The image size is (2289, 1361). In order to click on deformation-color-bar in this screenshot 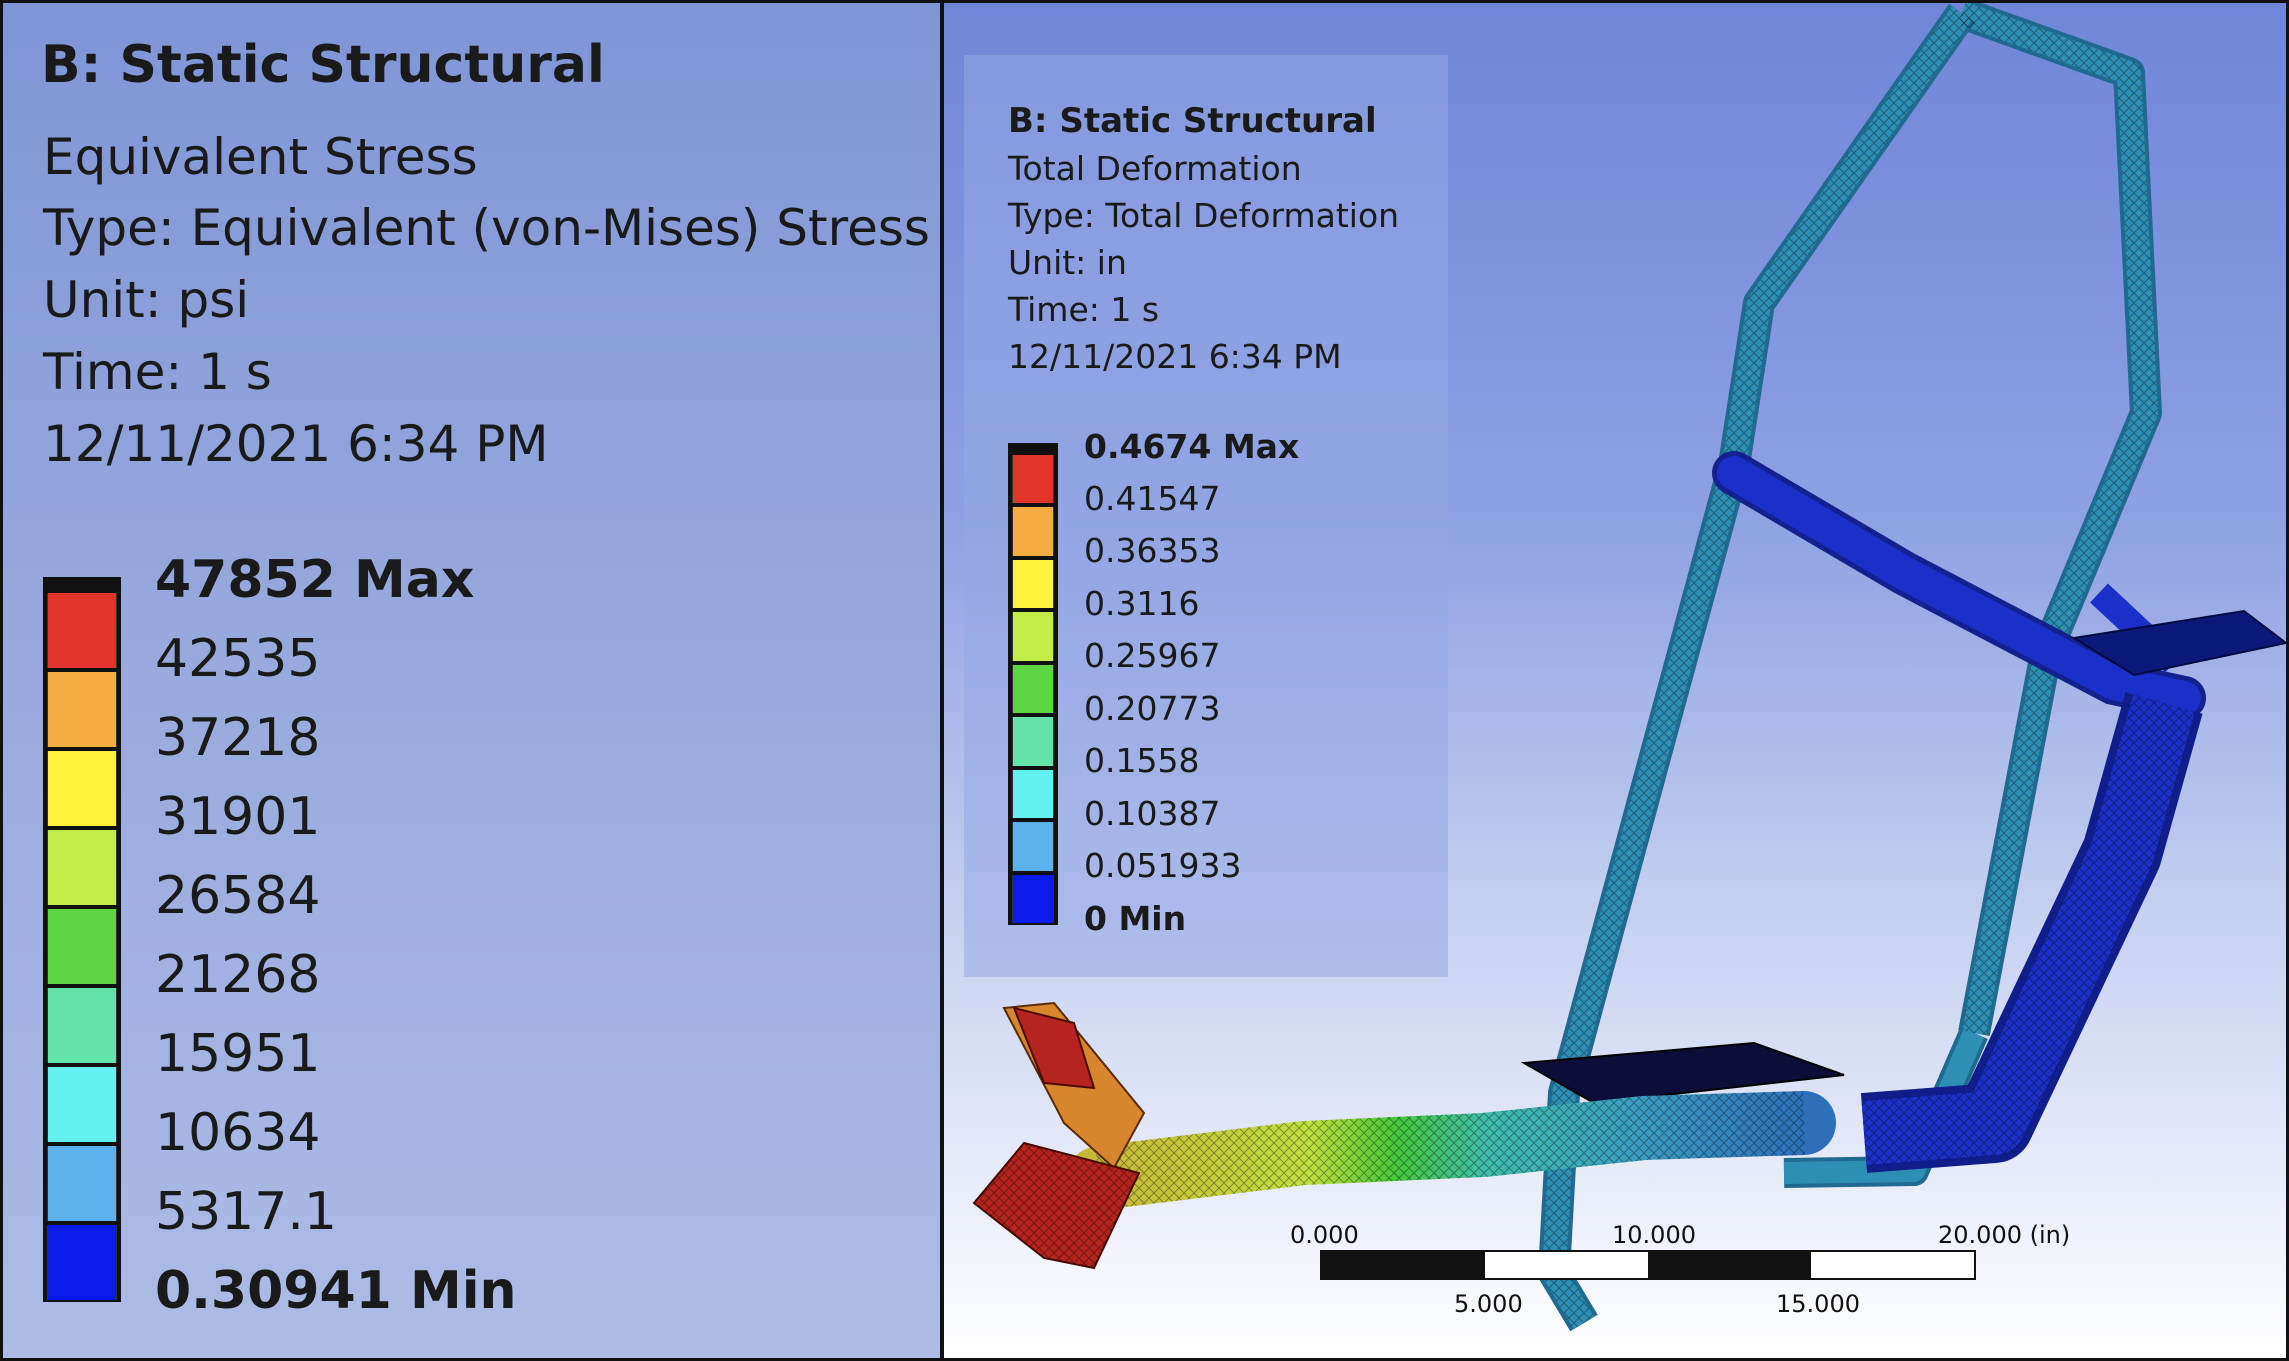, I will do `click(1033, 684)`.